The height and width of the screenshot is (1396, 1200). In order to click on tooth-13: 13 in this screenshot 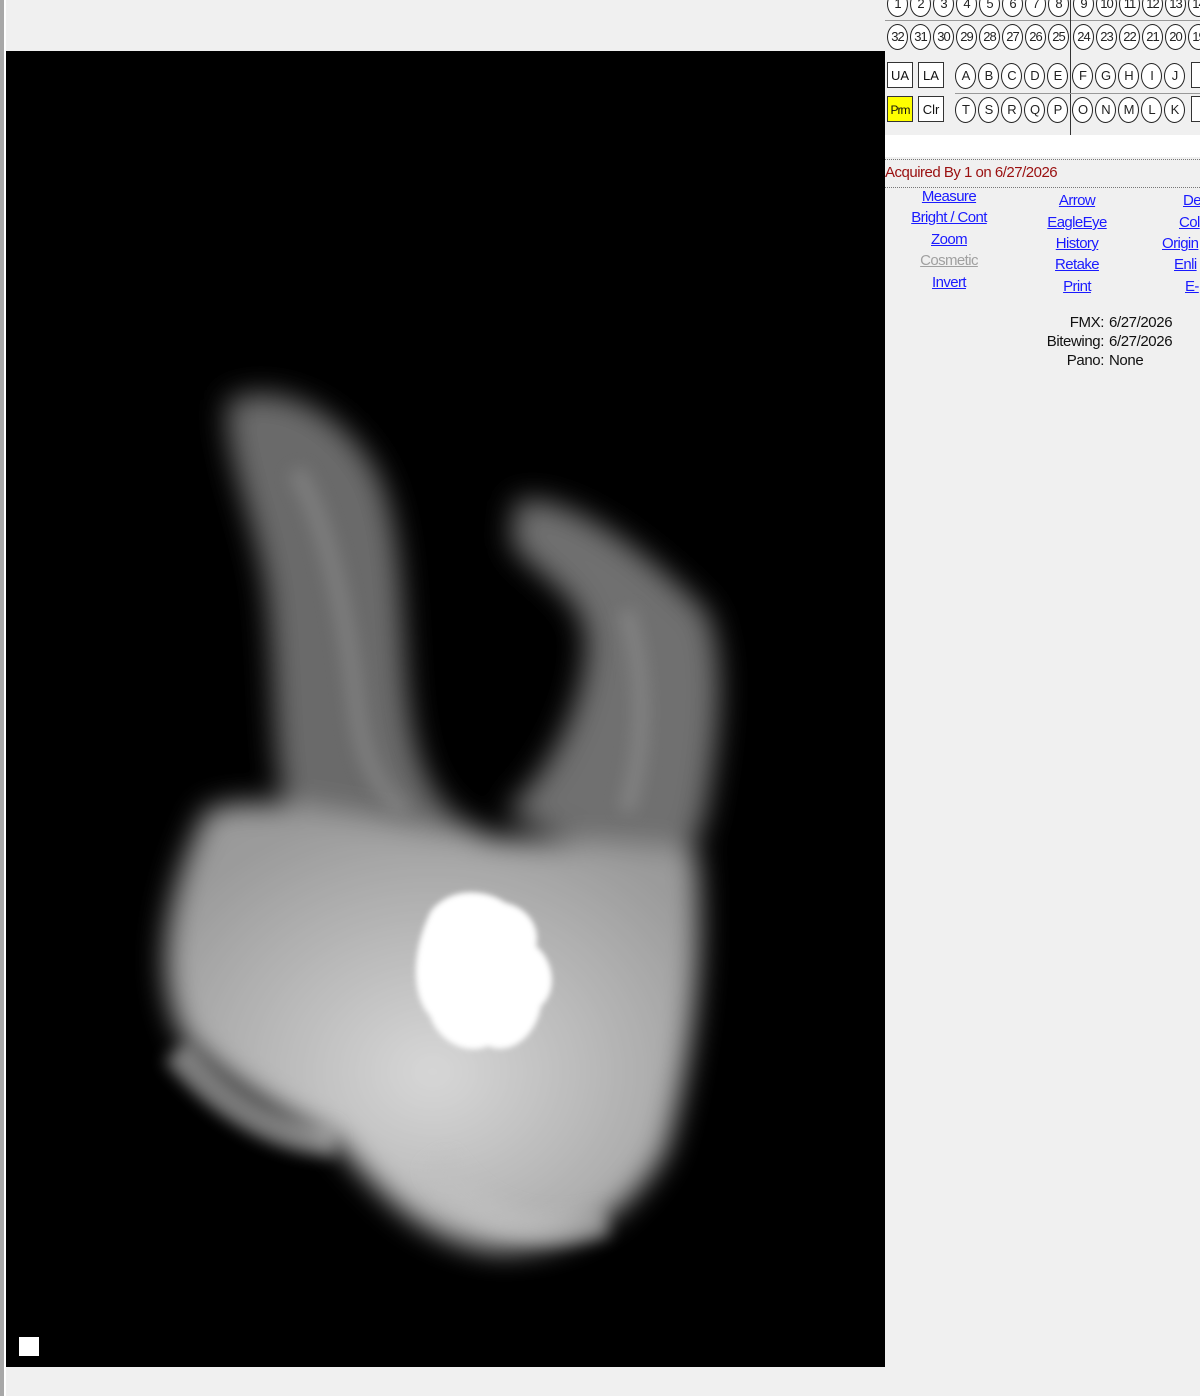, I will do `click(1175, 8)`.